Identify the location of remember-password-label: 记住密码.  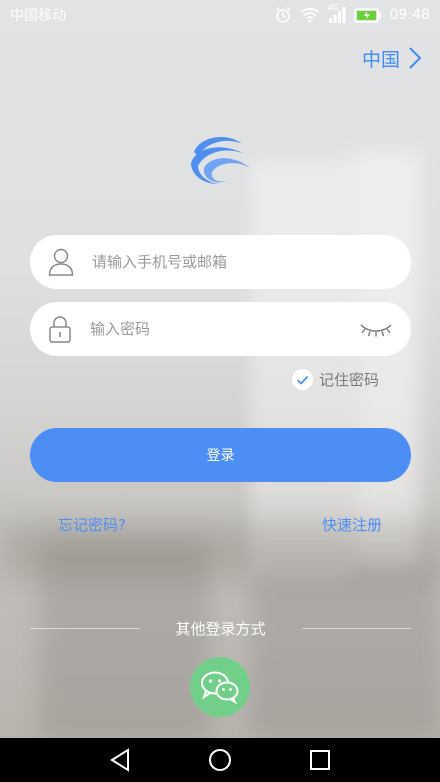
(349, 380).